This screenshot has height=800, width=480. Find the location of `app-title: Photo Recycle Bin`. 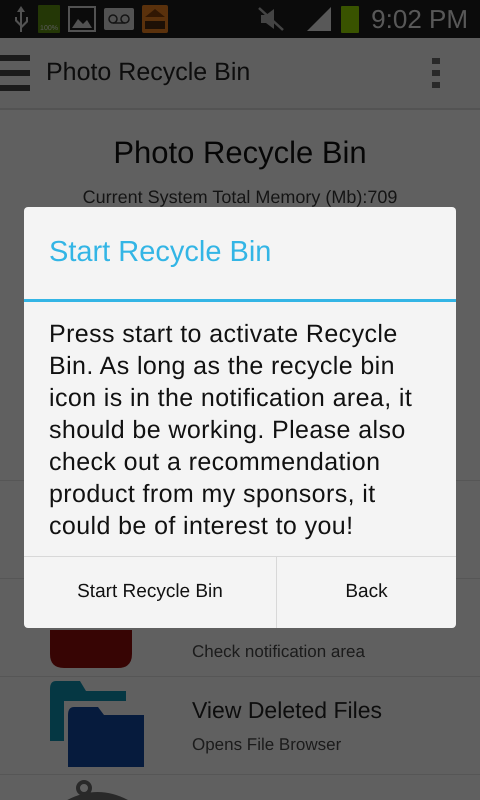

app-title: Photo Recycle Bin is located at coordinates (149, 72).